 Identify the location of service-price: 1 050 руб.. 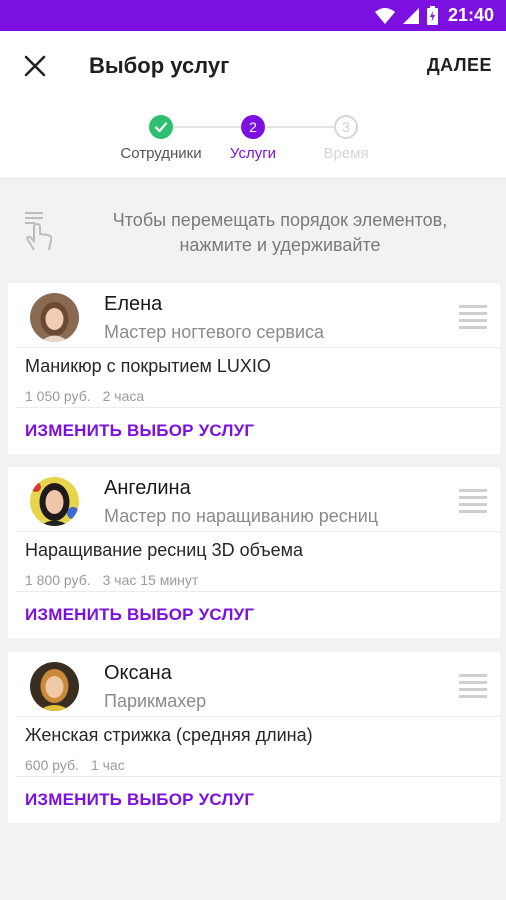
(58, 396).